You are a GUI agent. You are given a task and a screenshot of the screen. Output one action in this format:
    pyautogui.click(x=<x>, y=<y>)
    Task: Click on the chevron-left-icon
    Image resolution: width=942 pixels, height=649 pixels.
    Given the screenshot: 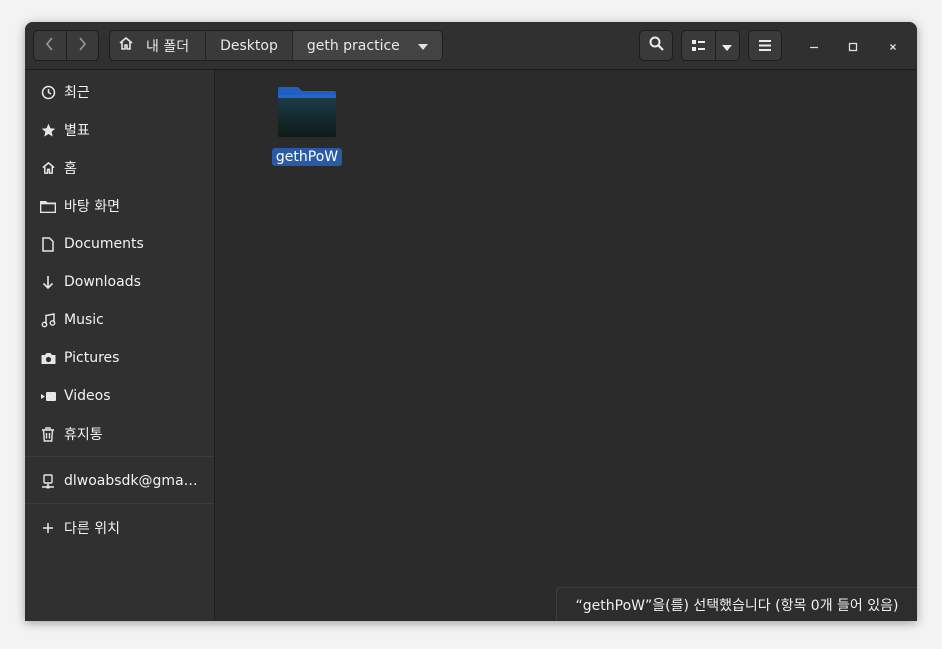 What is the action you would take?
    pyautogui.click(x=50, y=45)
    